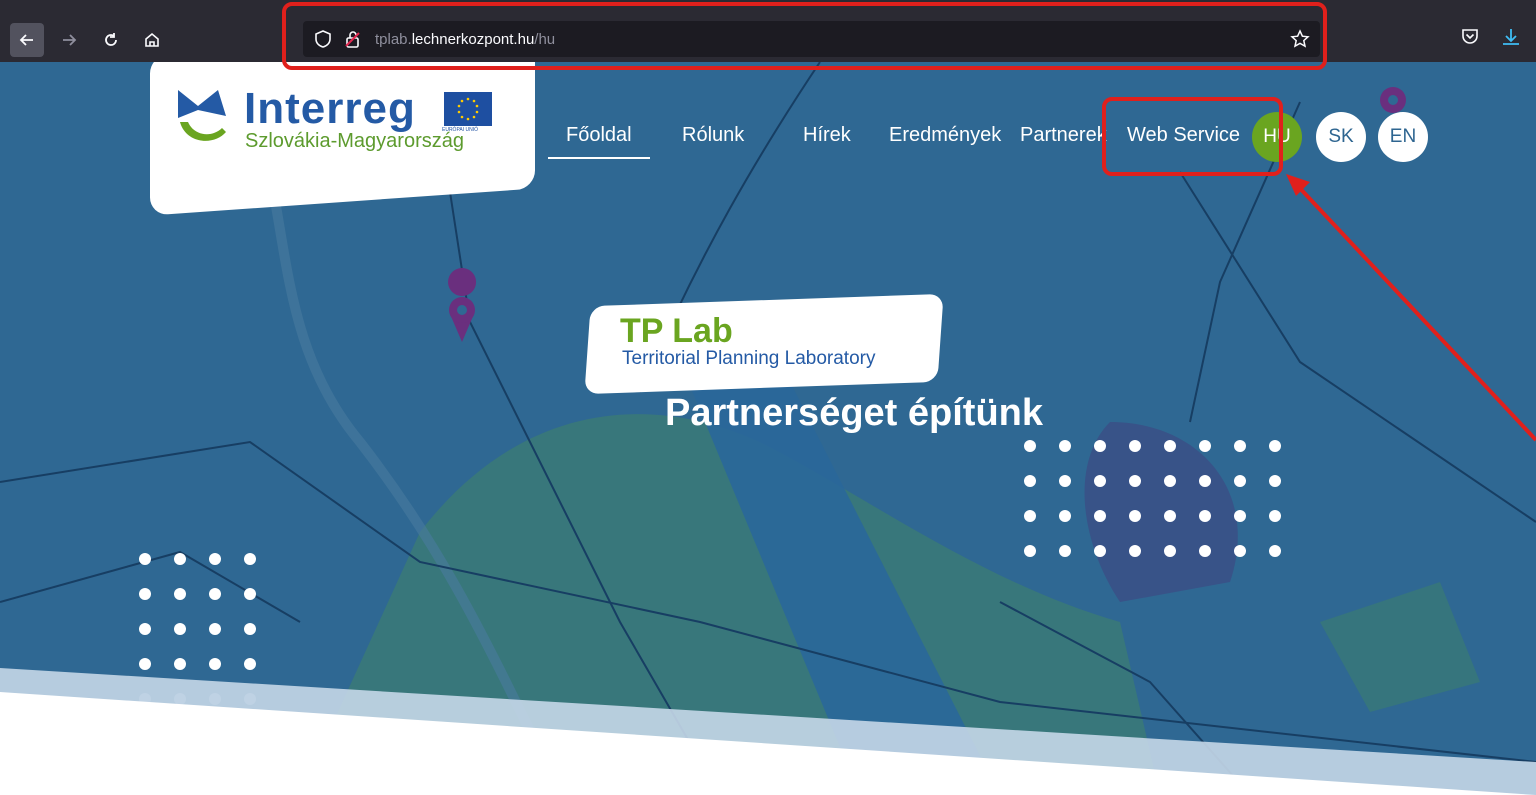  I want to click on pocket-icon, so click(1470, 36).